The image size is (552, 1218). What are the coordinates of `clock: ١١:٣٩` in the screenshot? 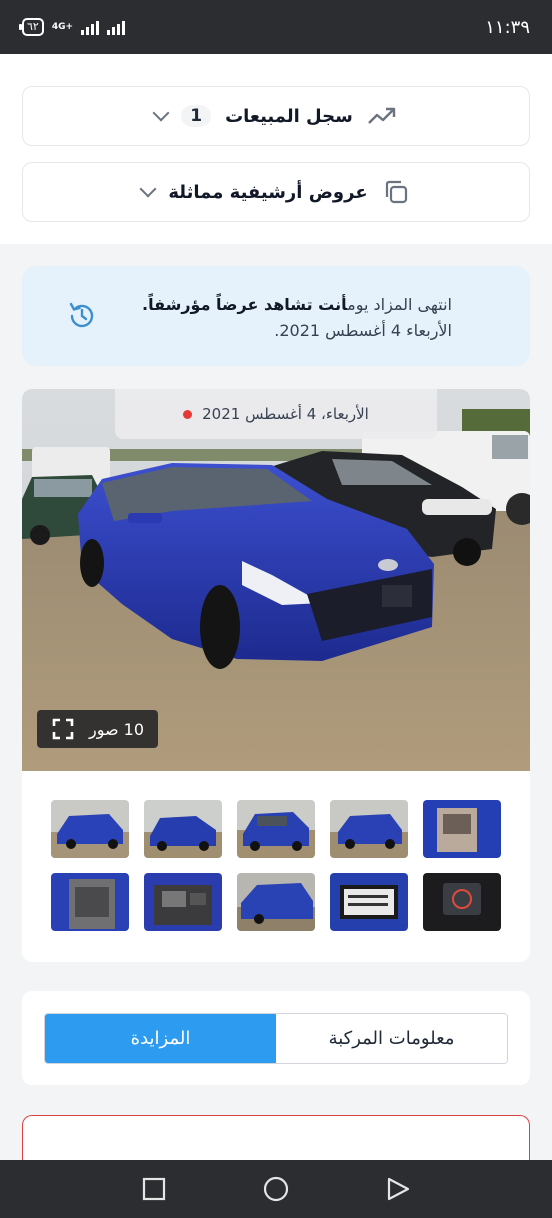 It's located at (507, 27).